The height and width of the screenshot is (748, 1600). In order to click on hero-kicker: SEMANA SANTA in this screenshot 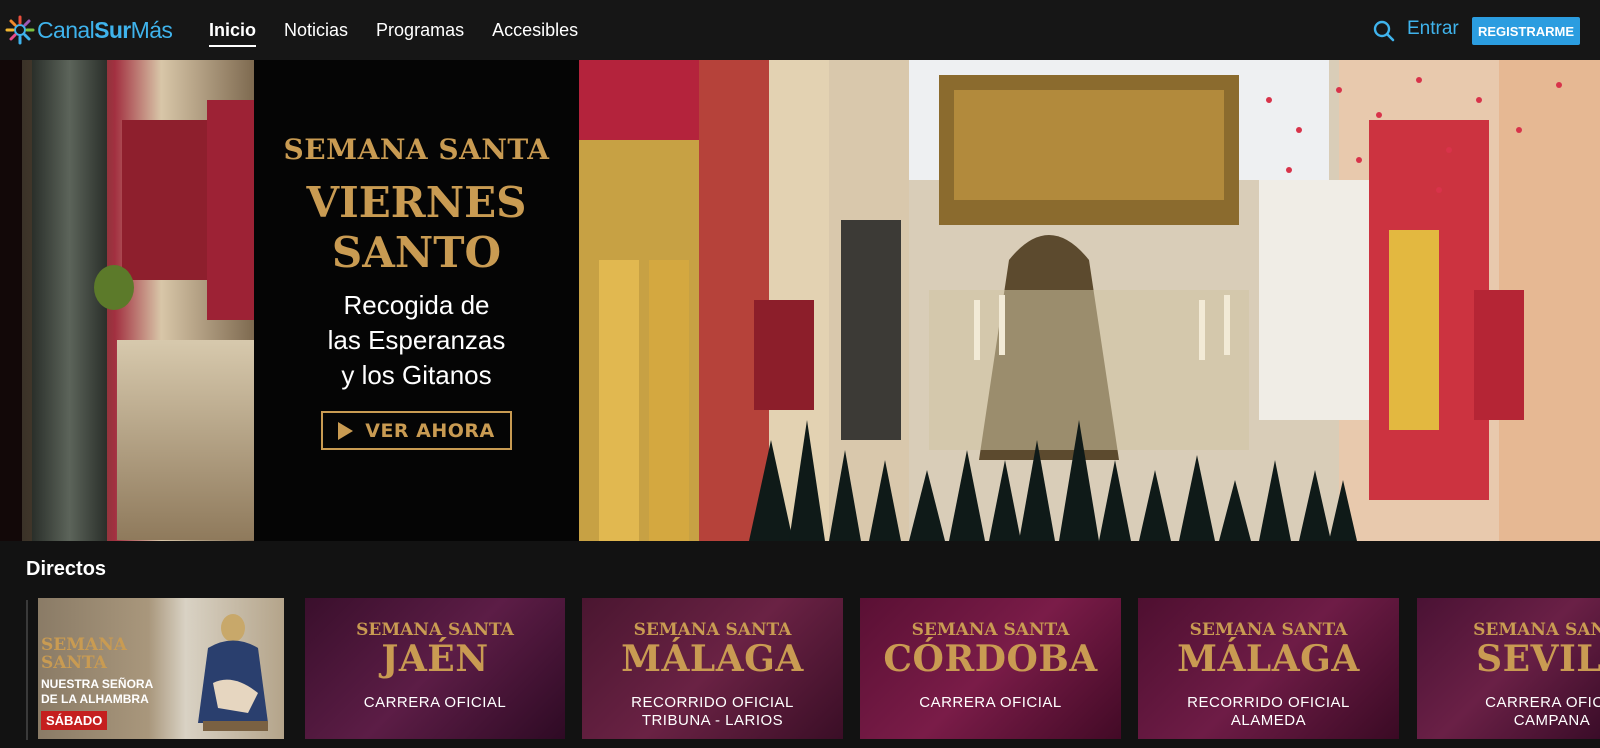, I will do `click(416, 149)`.